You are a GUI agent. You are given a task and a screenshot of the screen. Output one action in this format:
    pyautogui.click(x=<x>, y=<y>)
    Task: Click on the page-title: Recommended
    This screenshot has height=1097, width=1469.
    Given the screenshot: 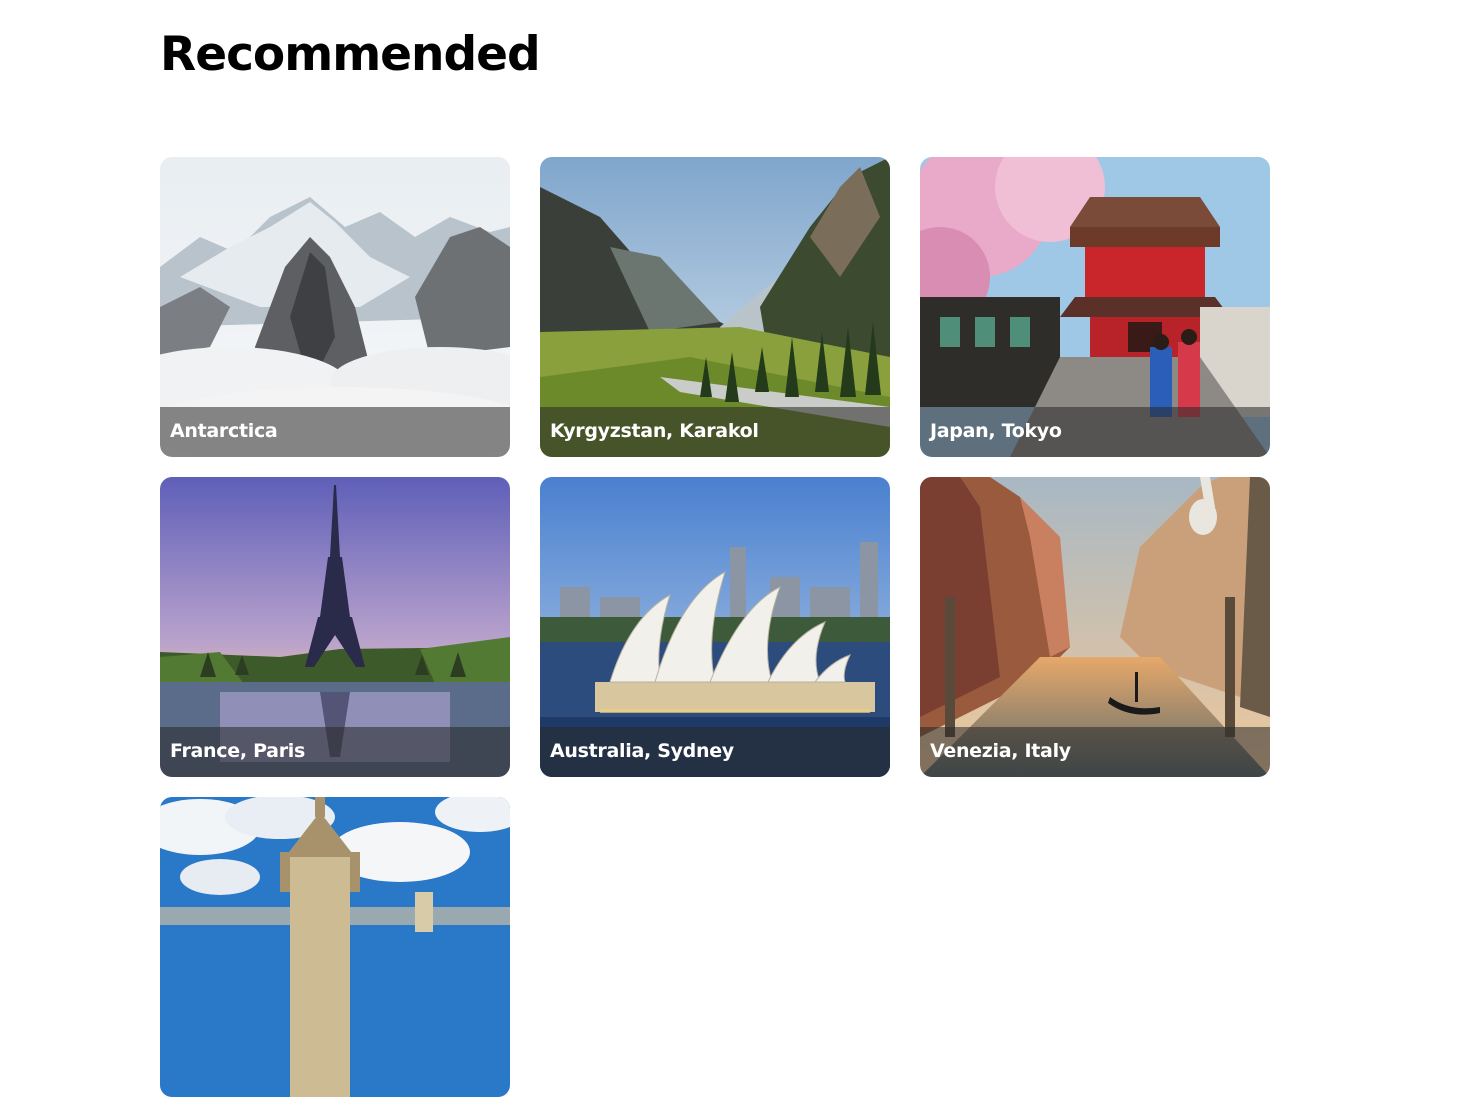 What is the action you would take?
    pyautogui.click(x=350, y=54)
    